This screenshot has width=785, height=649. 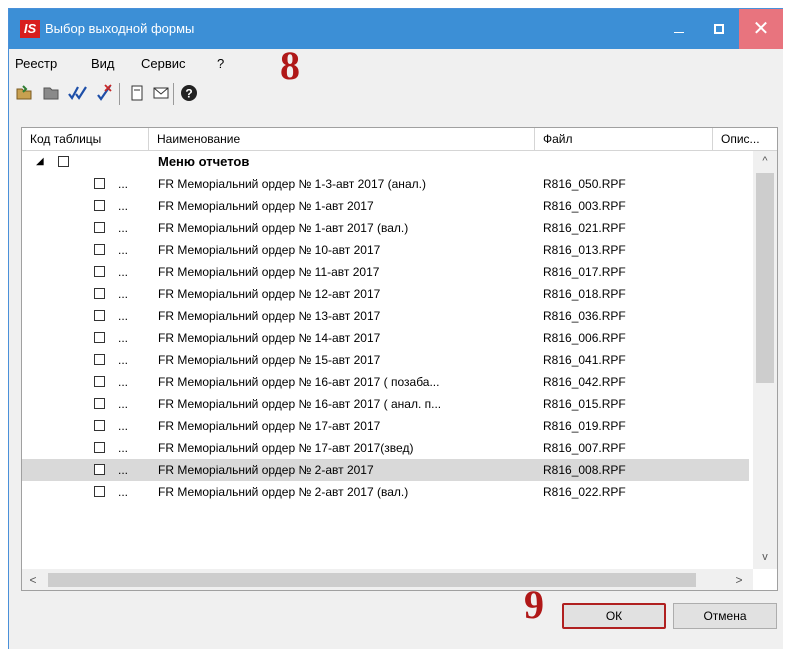 I want to click on table-row-partial, so click(x=385, y=505).